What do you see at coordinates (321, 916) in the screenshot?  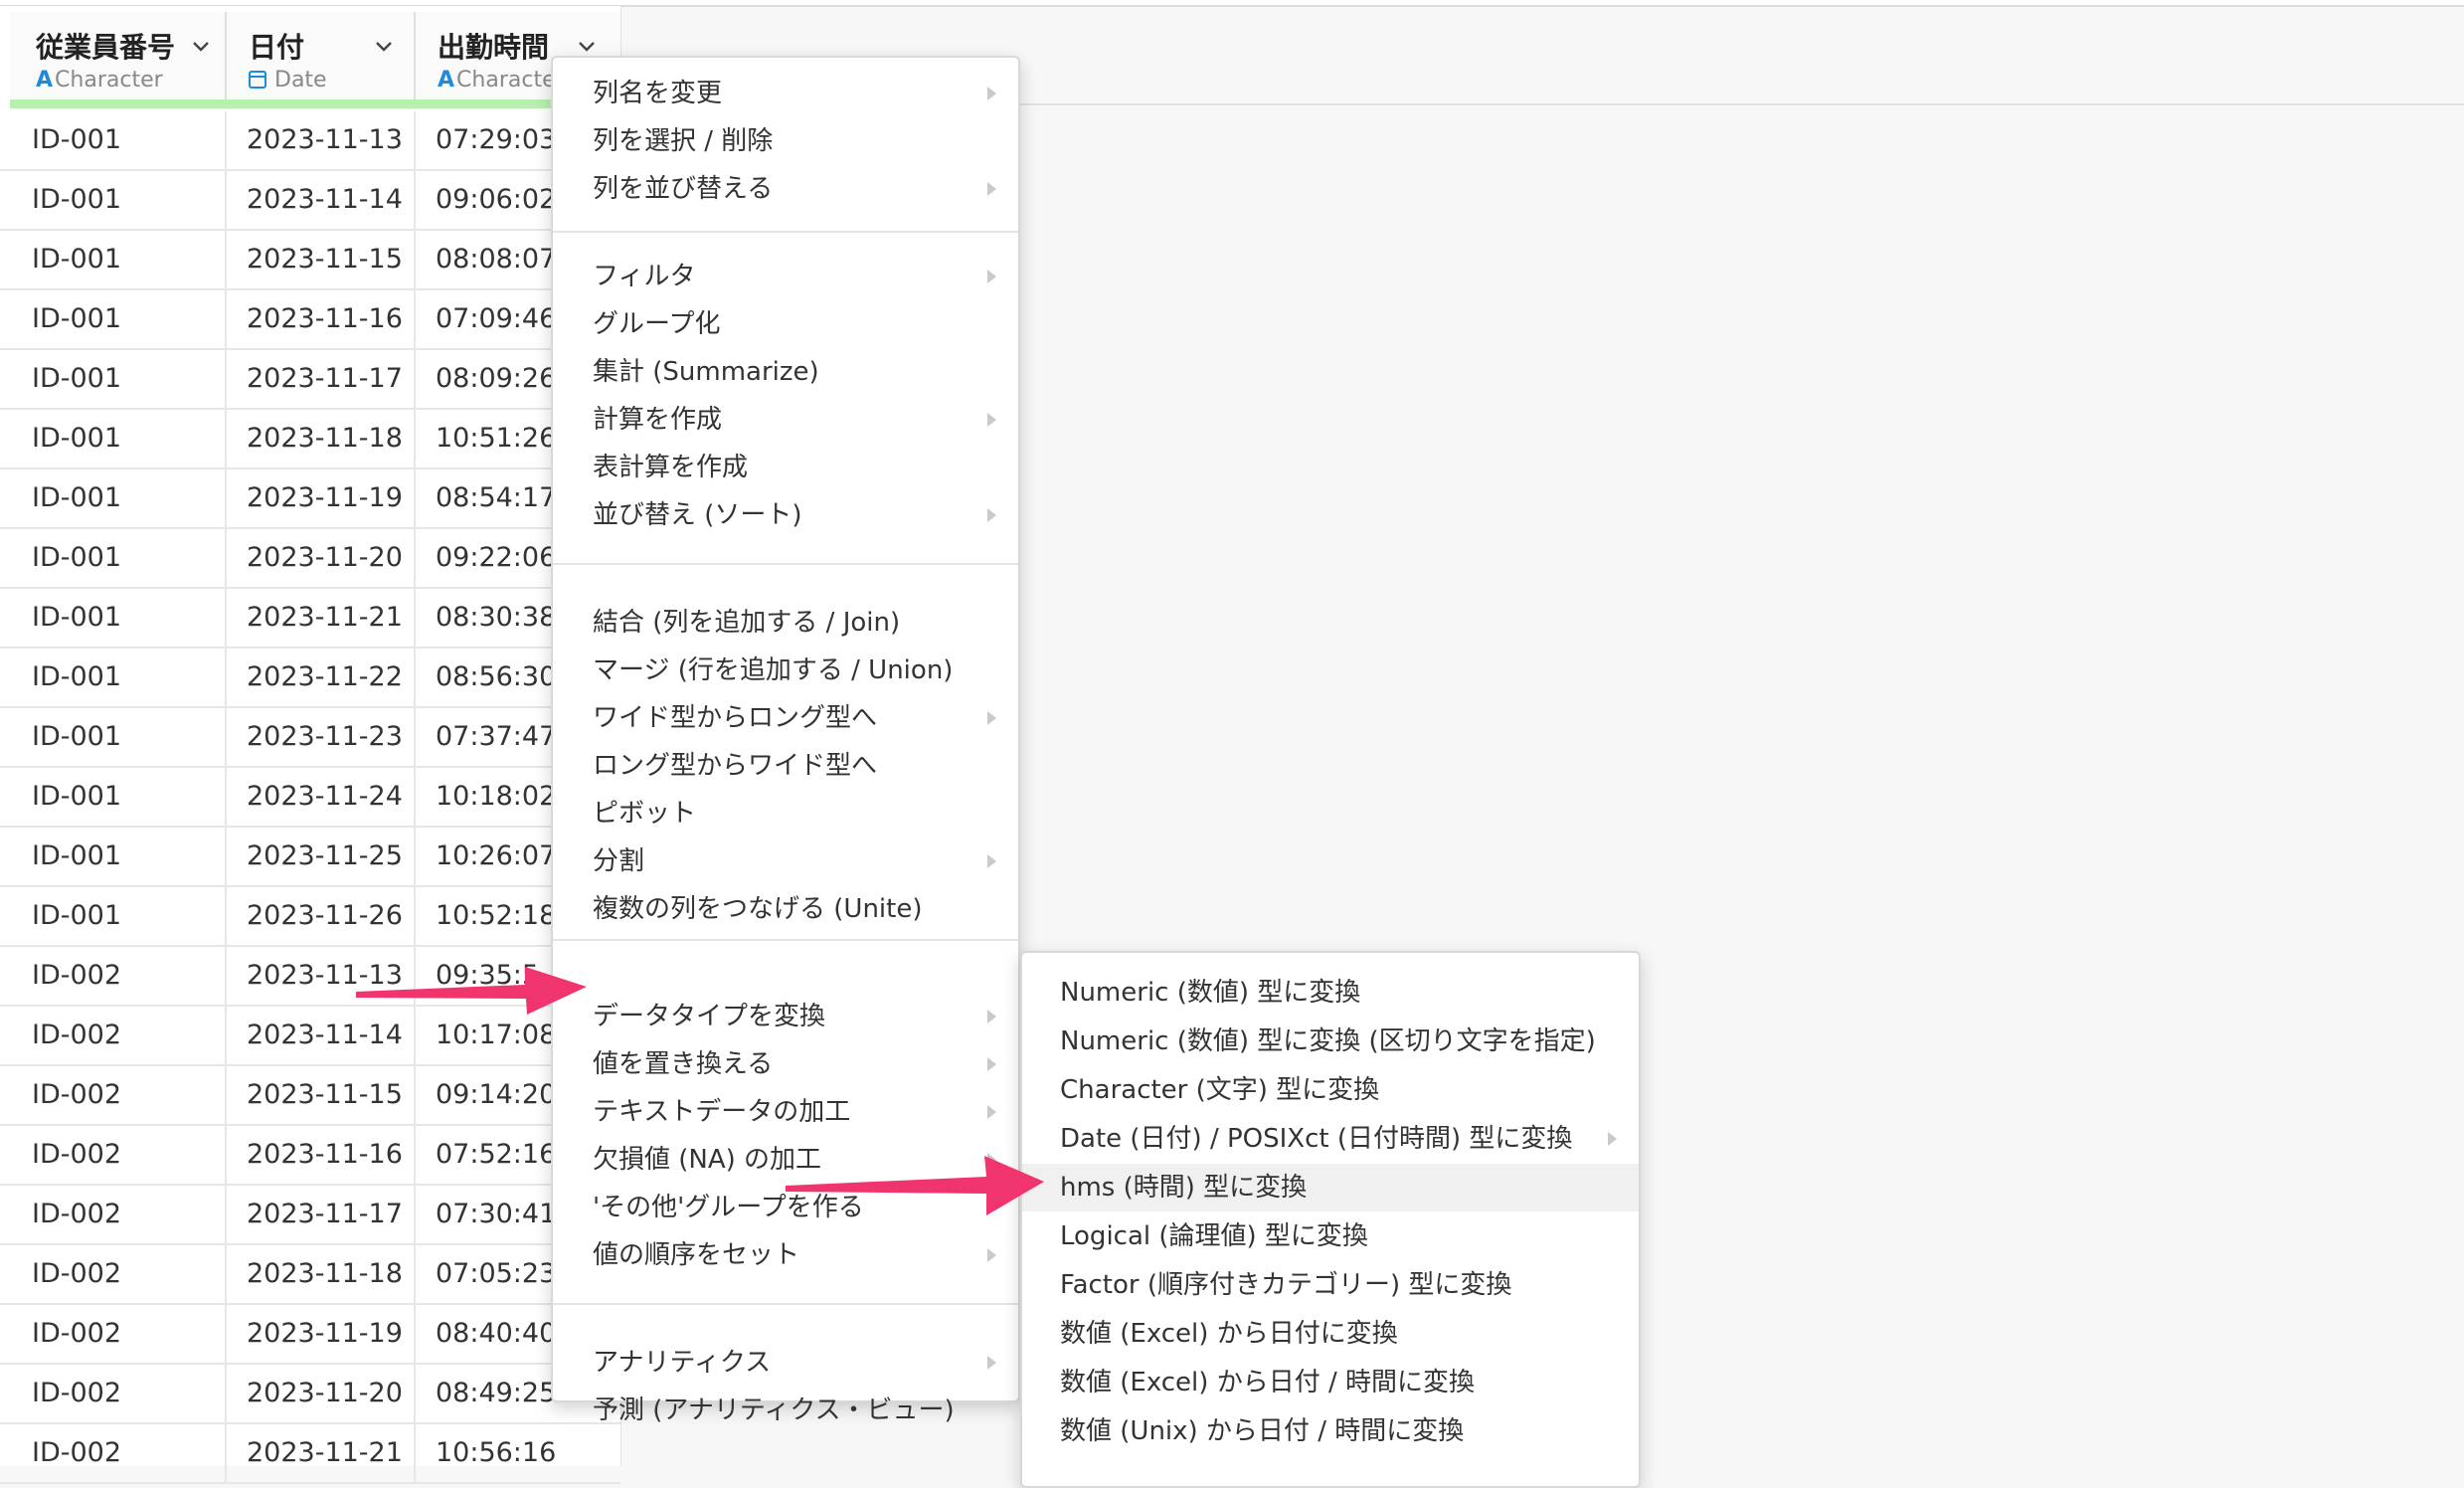 I see `table-cell: 2023-11-26` at bounding box center [321, 916].